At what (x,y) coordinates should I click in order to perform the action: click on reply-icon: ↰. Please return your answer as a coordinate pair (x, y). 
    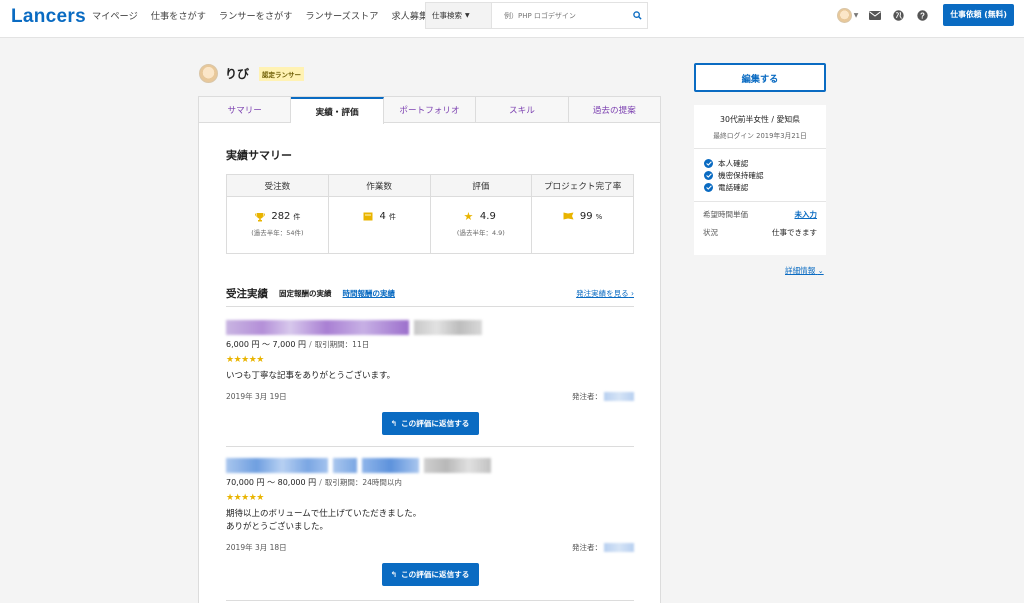
    Looking at the image, I should click on (394, 423).